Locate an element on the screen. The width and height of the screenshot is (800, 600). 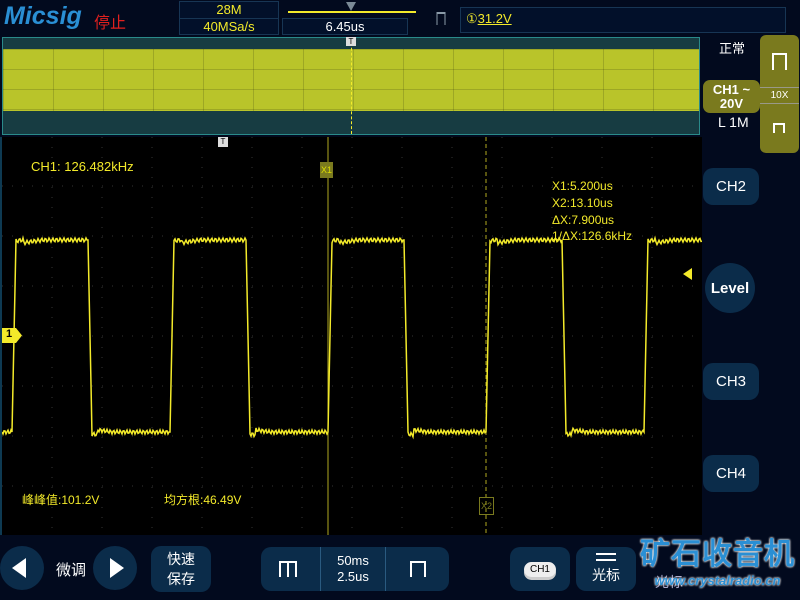
cursor-lines-icon is located at coordinates (606, 557).